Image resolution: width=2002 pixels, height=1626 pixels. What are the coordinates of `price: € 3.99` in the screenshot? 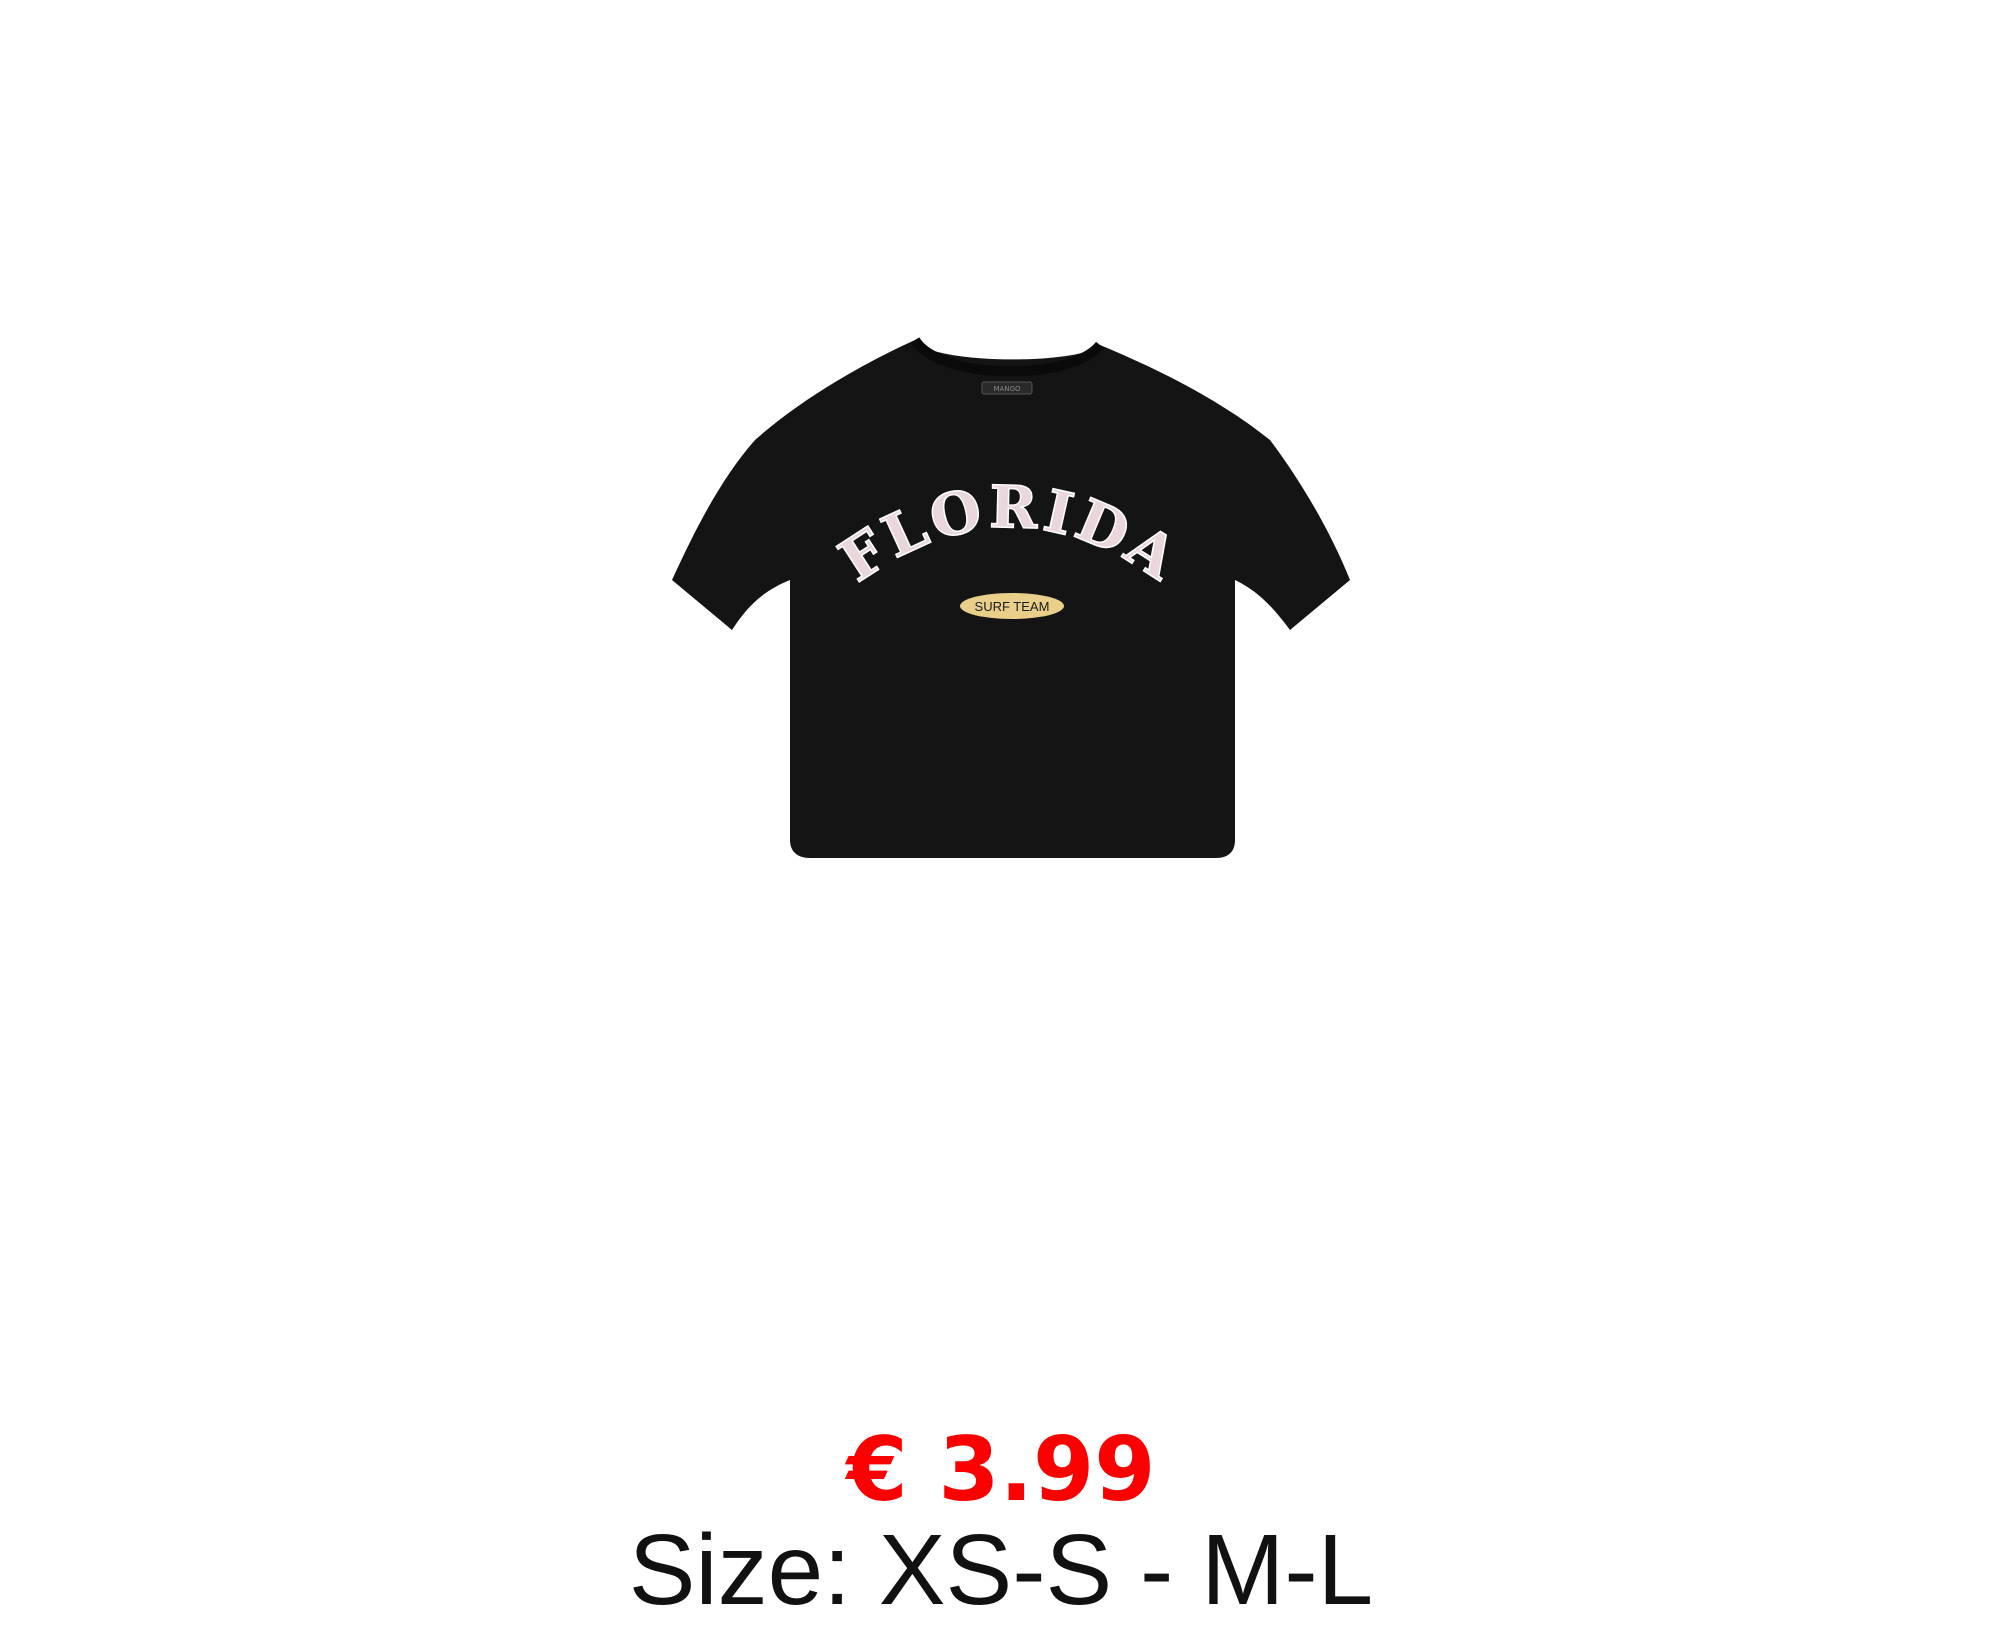 It's located at (1001, 1469).